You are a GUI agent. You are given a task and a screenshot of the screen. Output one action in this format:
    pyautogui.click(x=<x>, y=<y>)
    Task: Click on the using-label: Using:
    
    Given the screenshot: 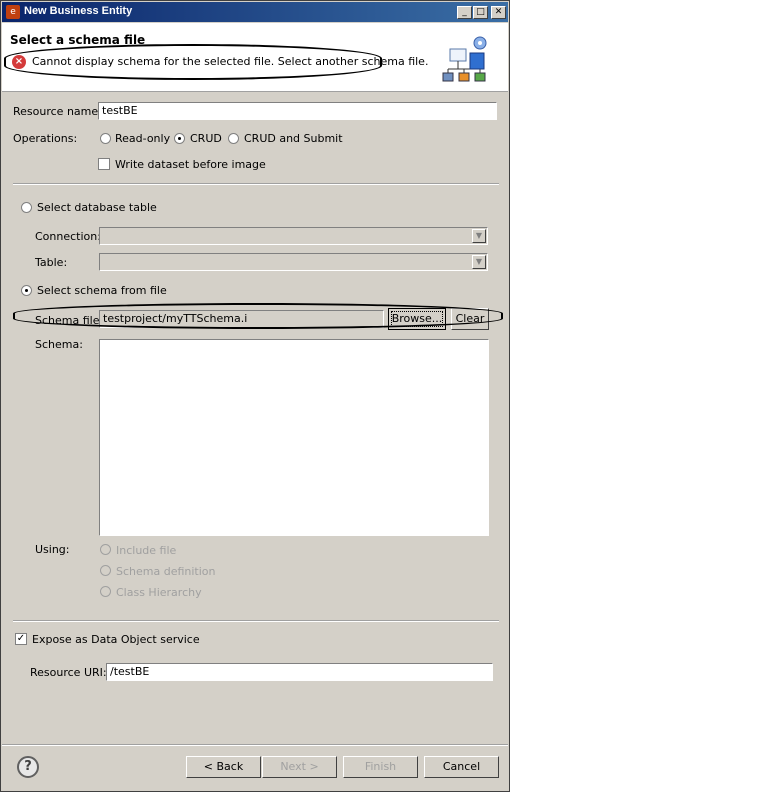 What is the action you would take?
    pyautogui.click(x=52, y=549)
    